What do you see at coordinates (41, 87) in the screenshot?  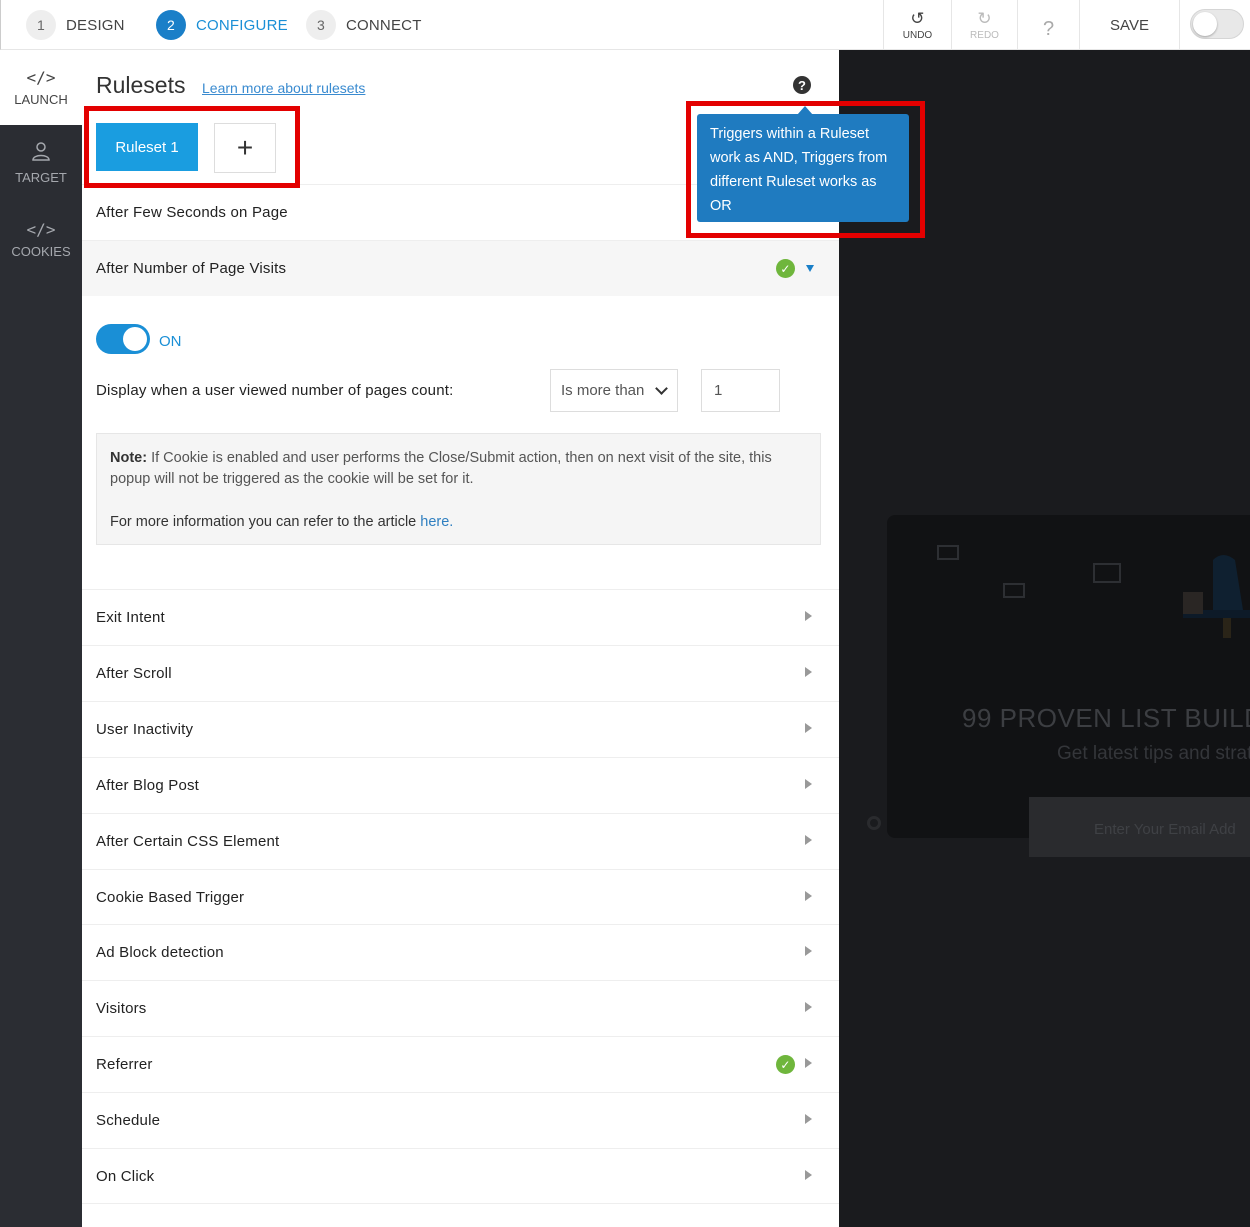 I see `sidebar-item-launch: </> LAUNCH` at bounding box center [41, 87].